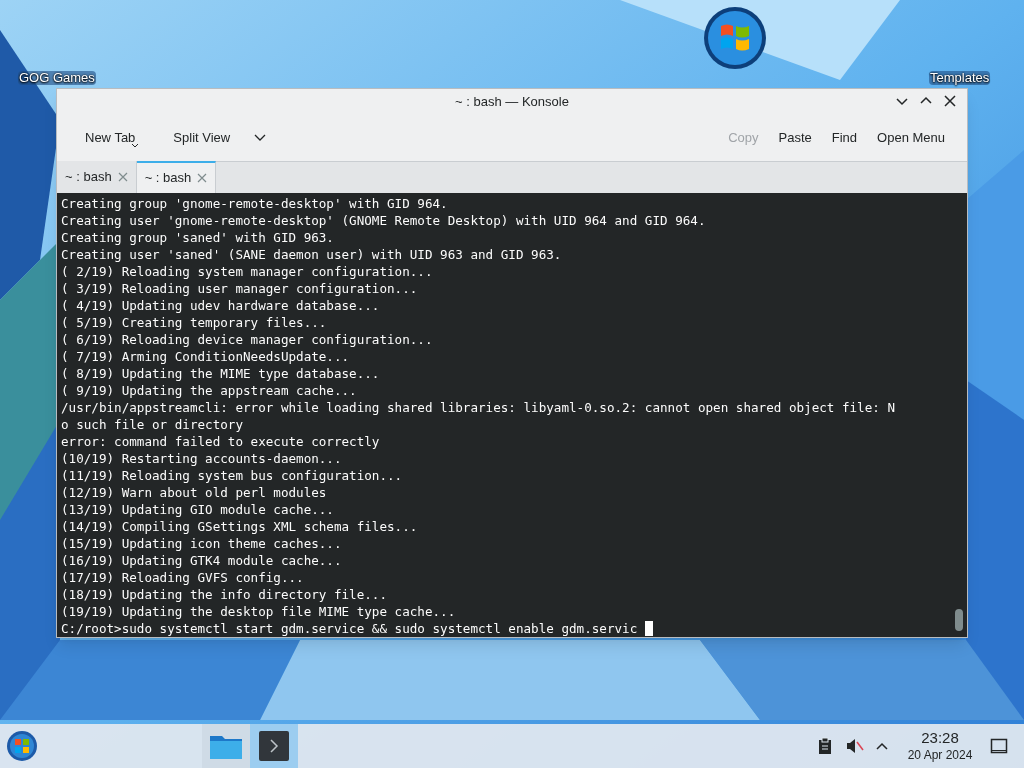 This screenshot has width=1024, height=768. What do you see at coordinates (940, 755) in the screenshot?
I see `clock-date: 20 Apr 2024` at bounding box center [940, 755].